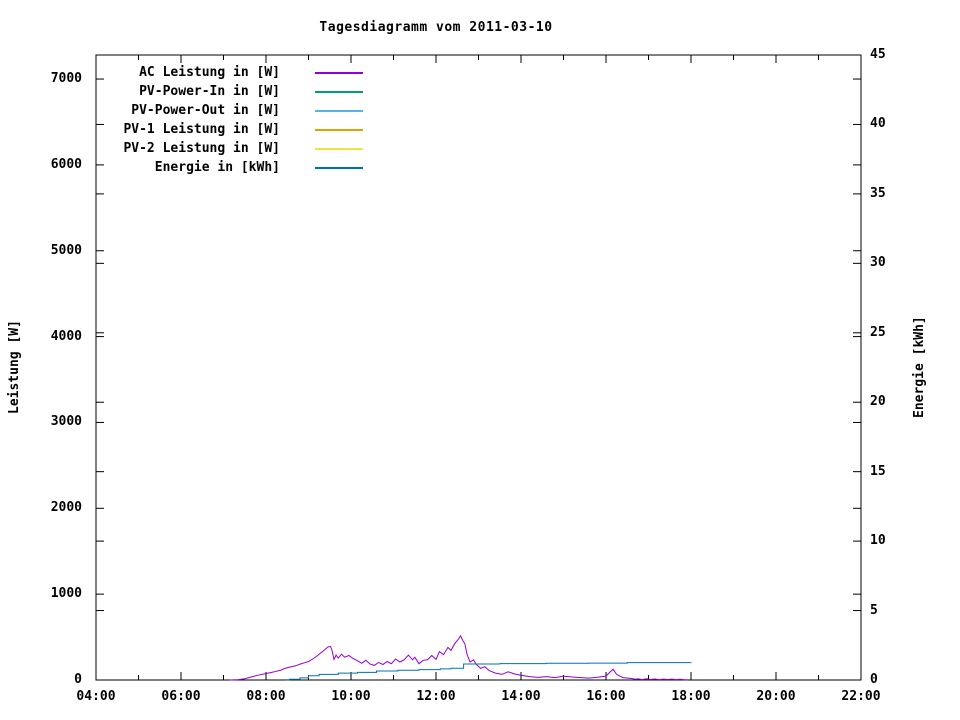 The width and height of the screenshot is (960, 720). What do you see at coordinates (521, 696) in the screenshot?
I see `x-tick-label: 14:00` at bounding box center [521, 696].